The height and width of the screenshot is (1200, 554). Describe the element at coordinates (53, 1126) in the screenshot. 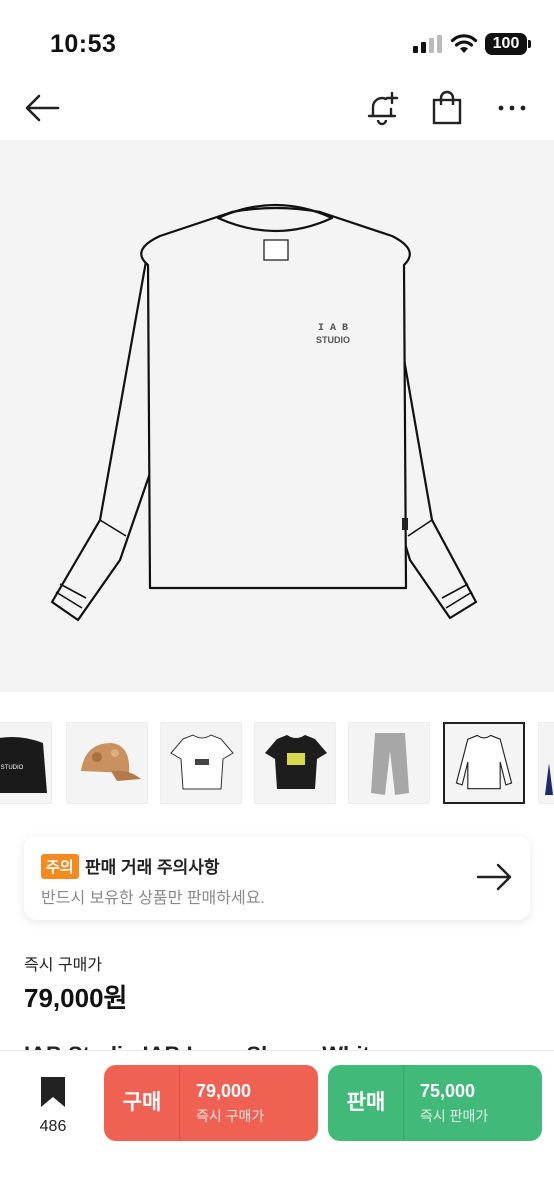

I see `wishlist-count: 486` at that location.